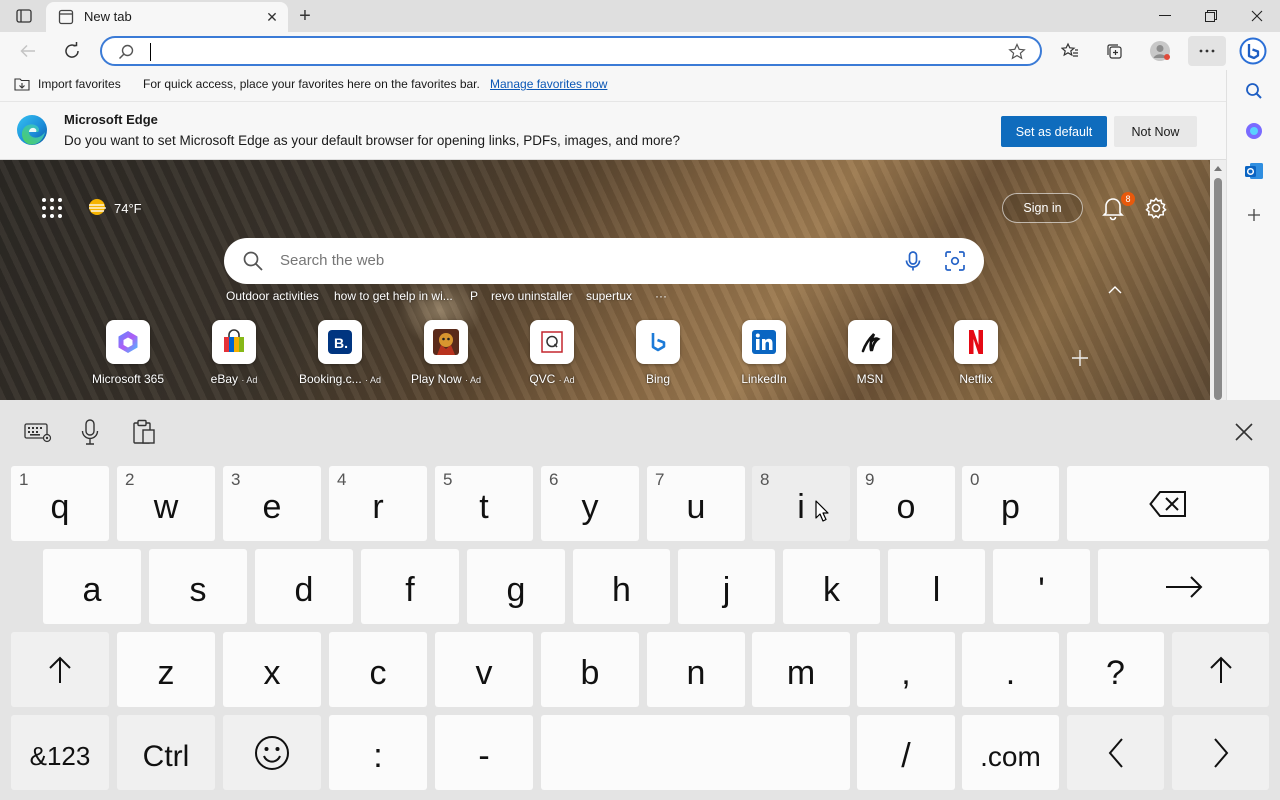  Describe the element at coordinates (92, 586) in the screenshot. I see `key-a: a` at that location.